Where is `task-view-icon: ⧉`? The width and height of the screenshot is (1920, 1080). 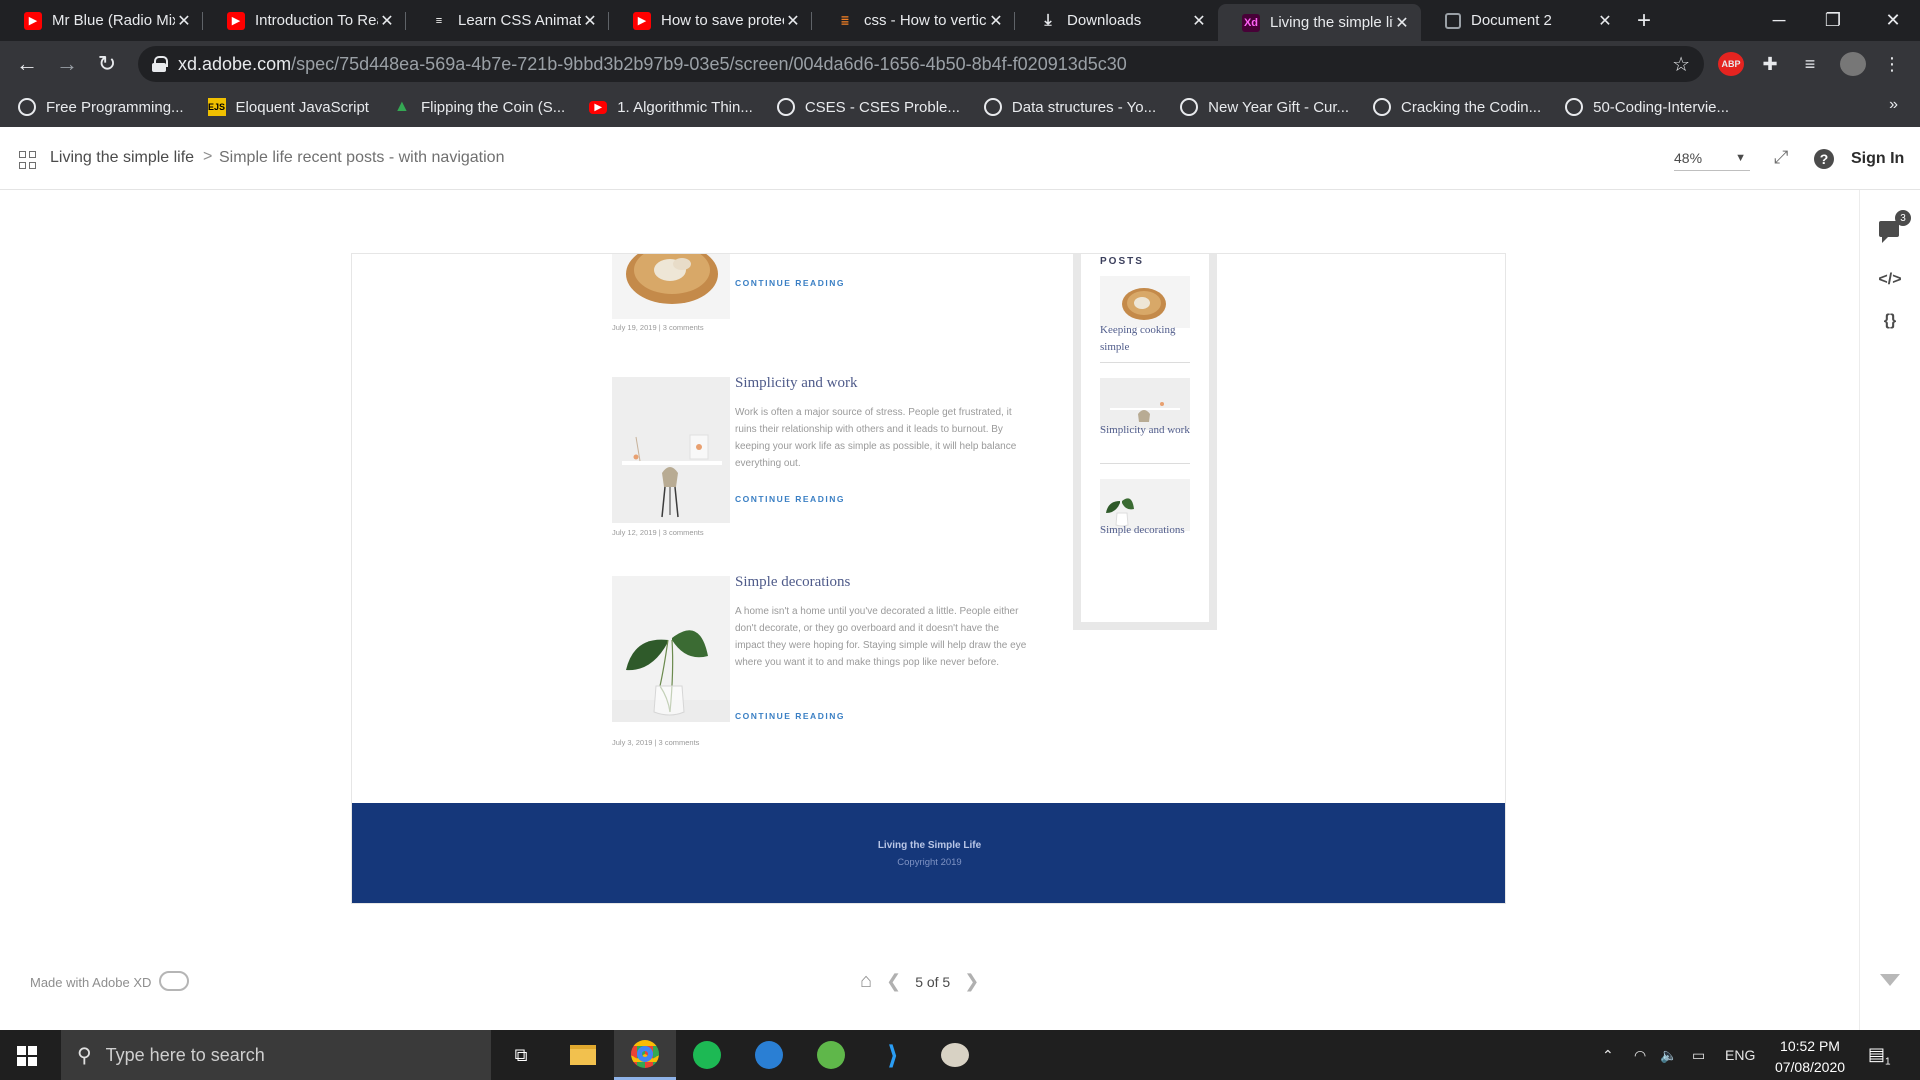
task-view-icon: ⧉ is located at coordinates (521, 1055).